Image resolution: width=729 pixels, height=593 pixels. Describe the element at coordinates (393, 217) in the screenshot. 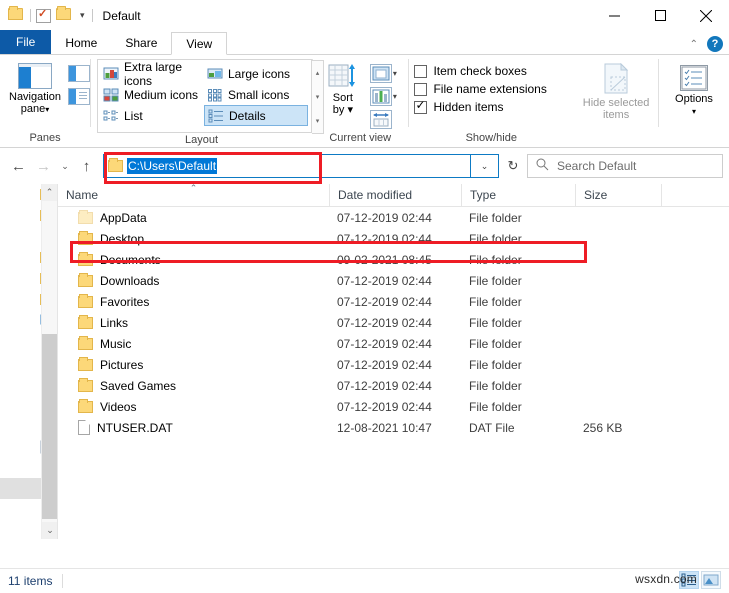

I see `table-row: AppData 07-12-2019 02:44 File folder` at that location.